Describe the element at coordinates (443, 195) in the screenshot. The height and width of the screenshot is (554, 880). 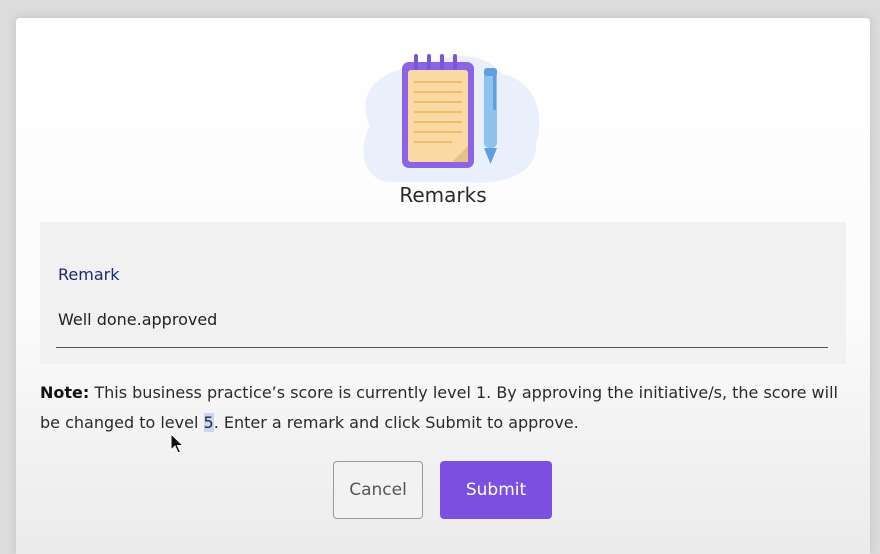
I see `dialog-title: Remarks` at that location.